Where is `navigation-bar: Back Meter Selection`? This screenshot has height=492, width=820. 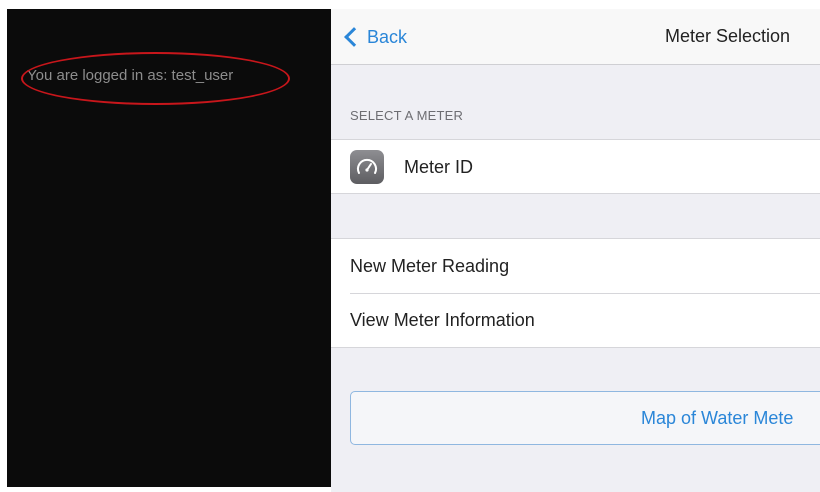
navigation-bar: Back Meter Selection is located at coordinates (575, 37).